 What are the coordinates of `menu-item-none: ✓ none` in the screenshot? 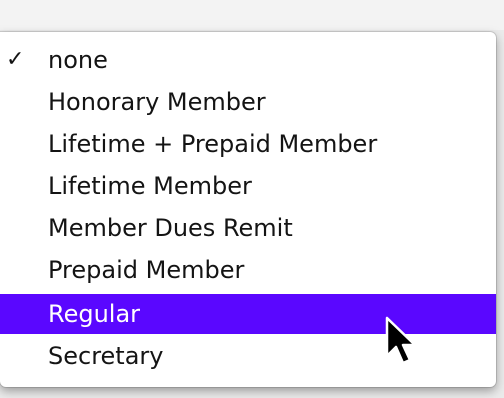 It's located at (248, 60).